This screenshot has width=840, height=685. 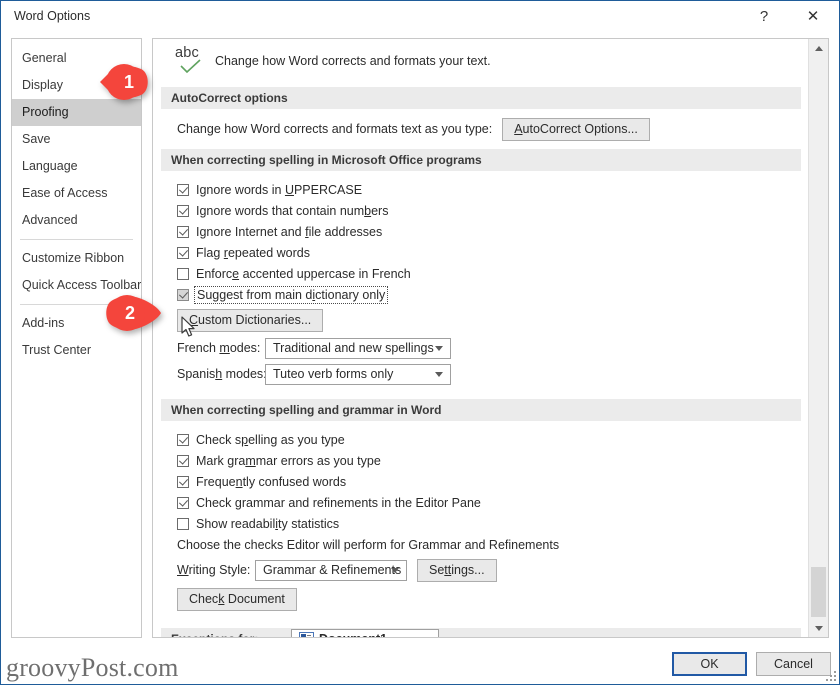 I want to click on dialog-title: Word Options, so click(x=52, y=16).